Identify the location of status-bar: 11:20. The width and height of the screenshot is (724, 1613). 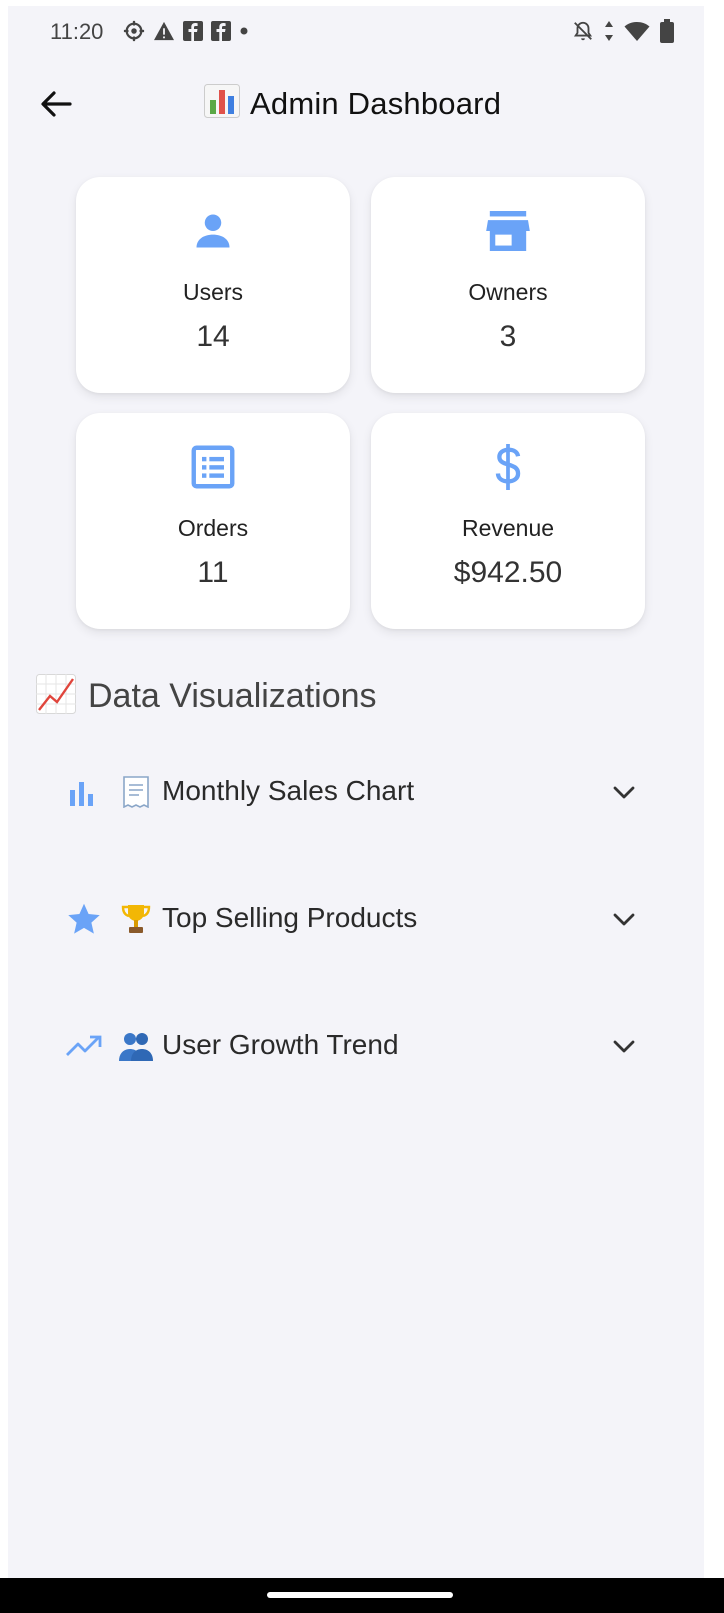
(356, 31).